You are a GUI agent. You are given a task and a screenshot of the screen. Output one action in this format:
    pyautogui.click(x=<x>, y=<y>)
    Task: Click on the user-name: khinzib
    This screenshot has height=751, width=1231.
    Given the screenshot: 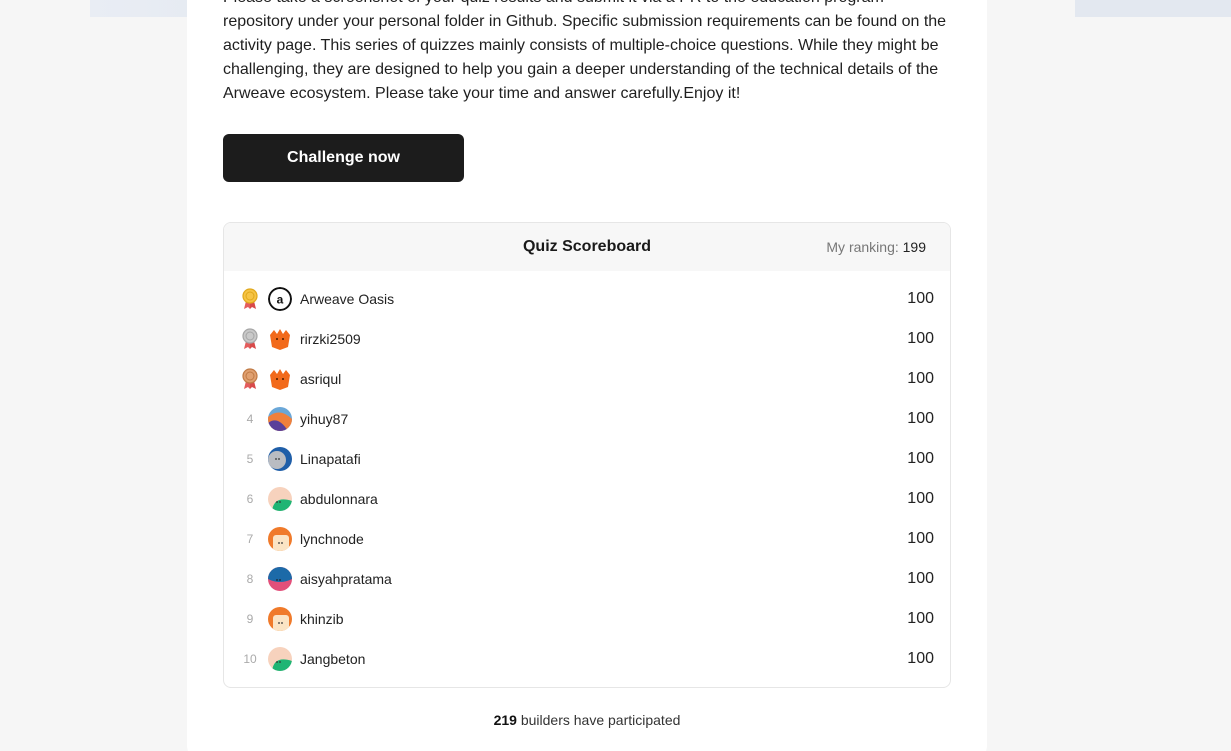 What is the action you would take?
    pyautogui.click(x=322, y=619)
    